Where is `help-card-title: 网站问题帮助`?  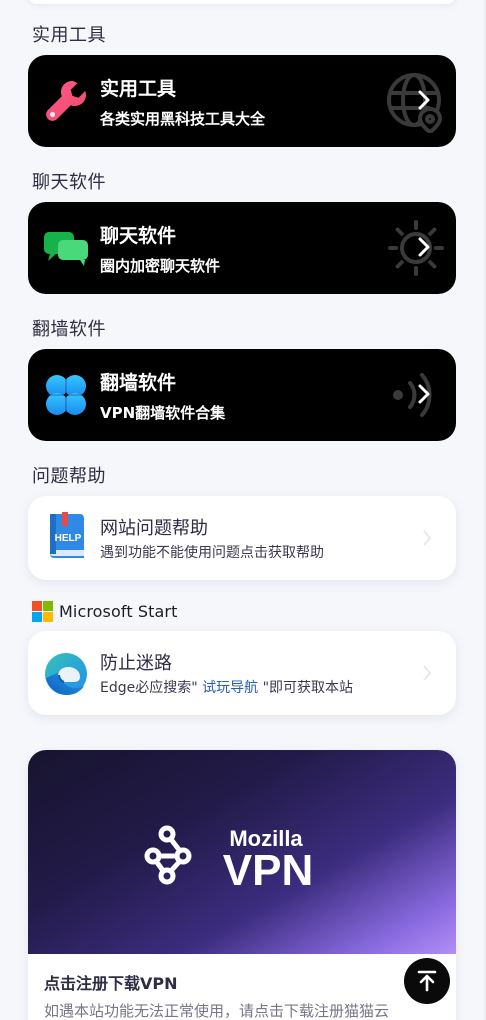 help-card-title: 网站问题帮助 is located at coordinates (154, 528).